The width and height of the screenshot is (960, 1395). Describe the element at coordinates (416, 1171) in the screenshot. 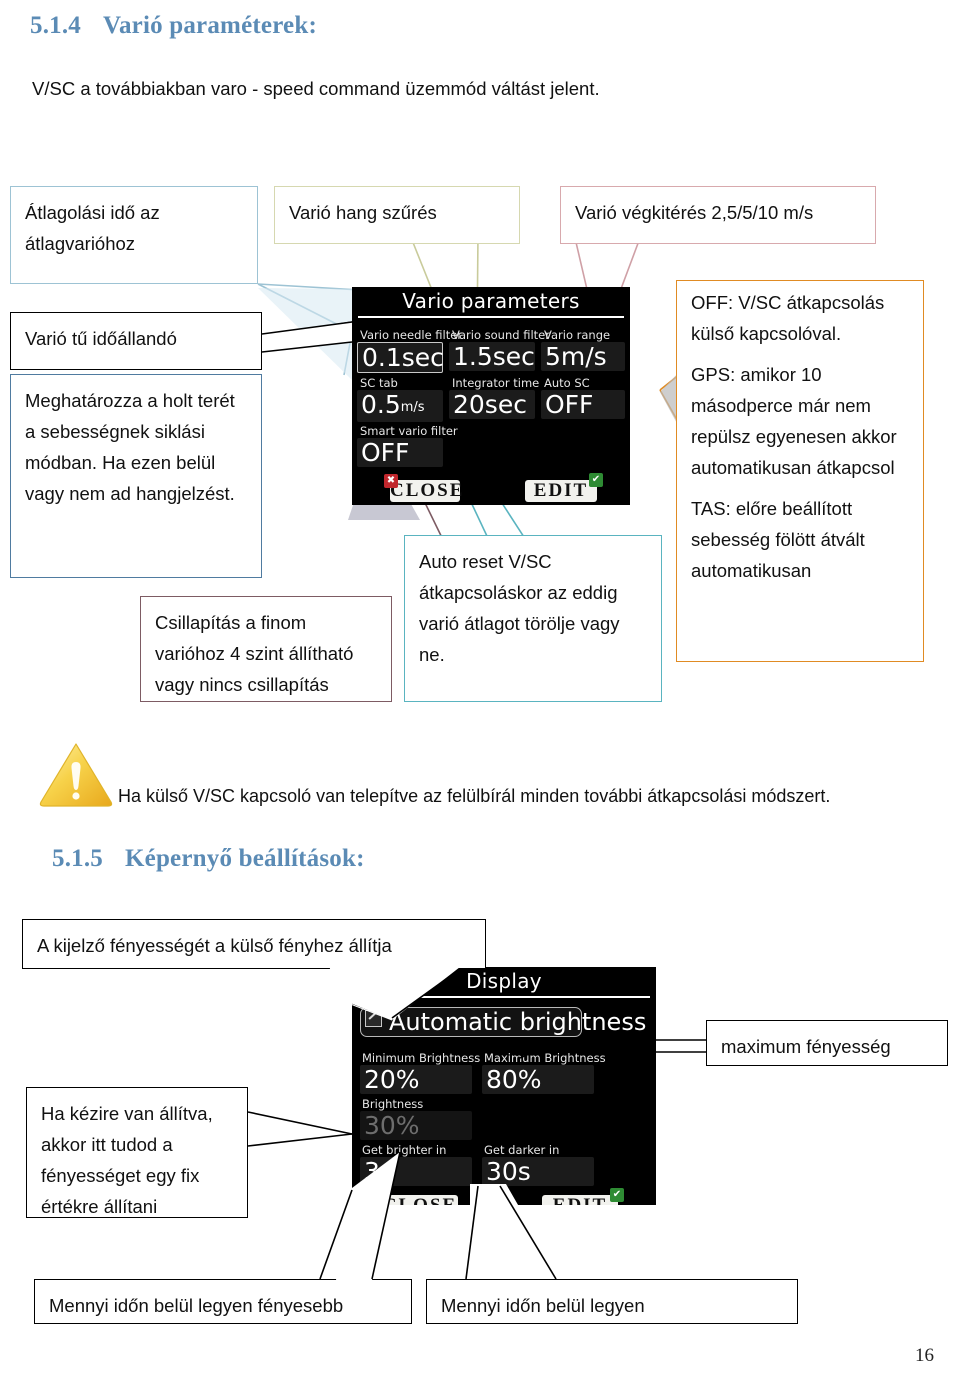

I see `get-brighter-in-value: 3s` at that location.